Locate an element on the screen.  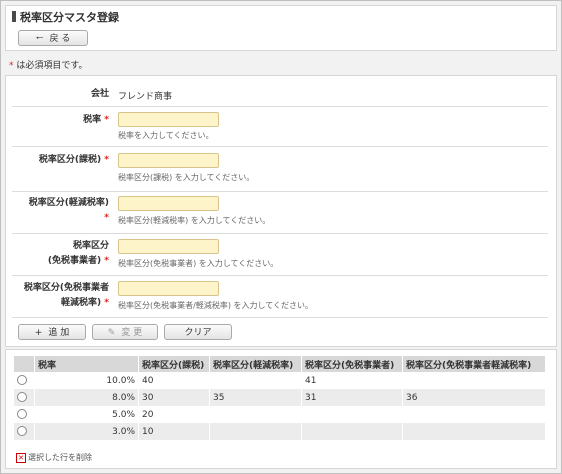
taxable-label: 税率区分(課税) * is located at coordinates (57, 160).